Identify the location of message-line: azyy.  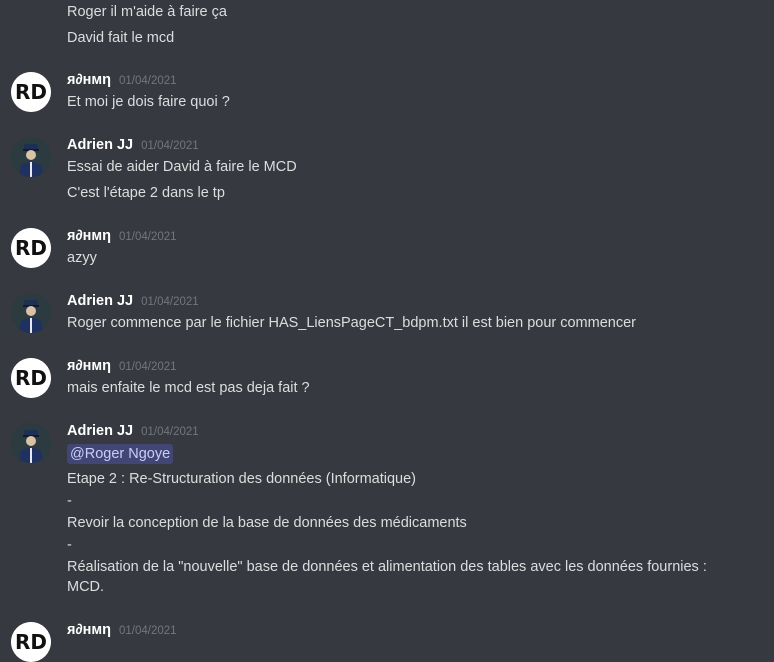
(82, 258).